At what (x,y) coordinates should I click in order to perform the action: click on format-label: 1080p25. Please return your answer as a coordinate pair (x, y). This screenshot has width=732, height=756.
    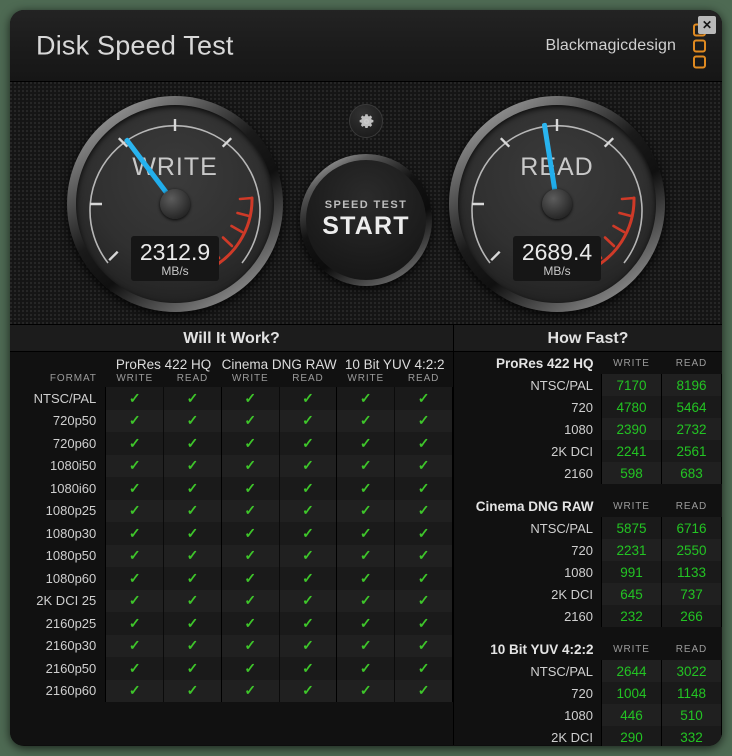
    Looking at the image, I should click on (71, 511).